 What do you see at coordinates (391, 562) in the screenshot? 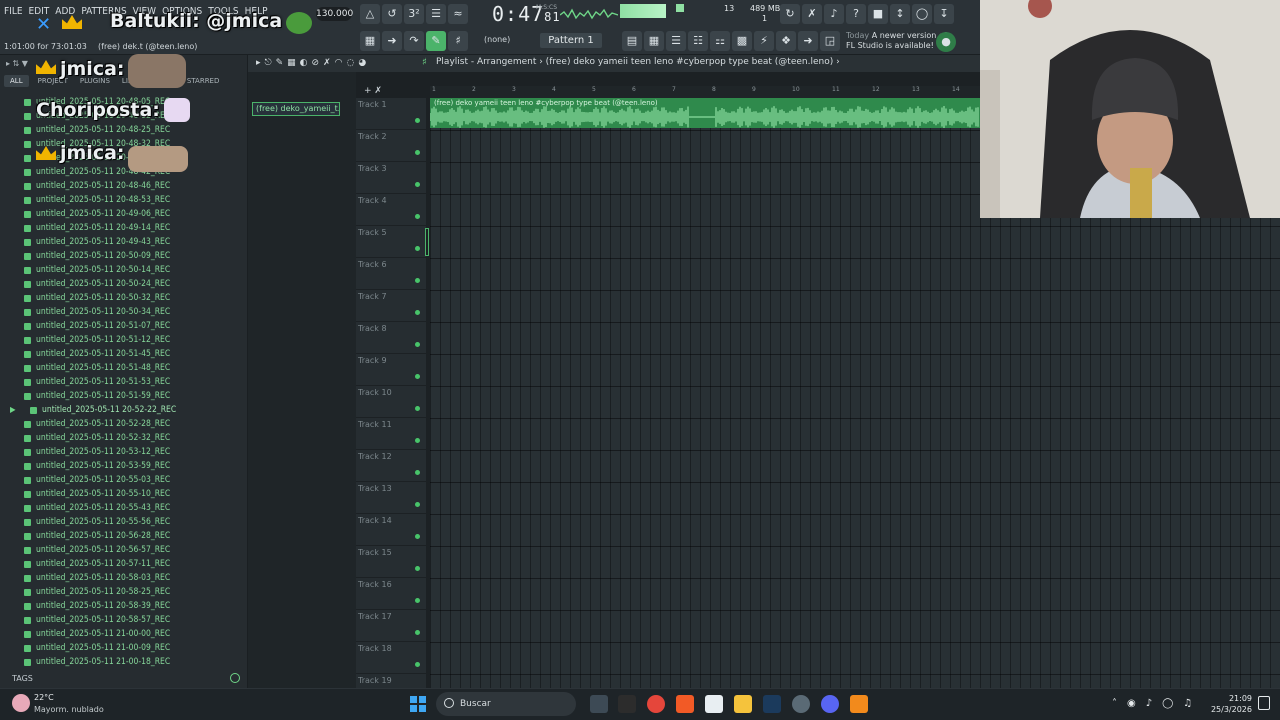
I see `track-header: Track 15` at bounding box center [391, 562].